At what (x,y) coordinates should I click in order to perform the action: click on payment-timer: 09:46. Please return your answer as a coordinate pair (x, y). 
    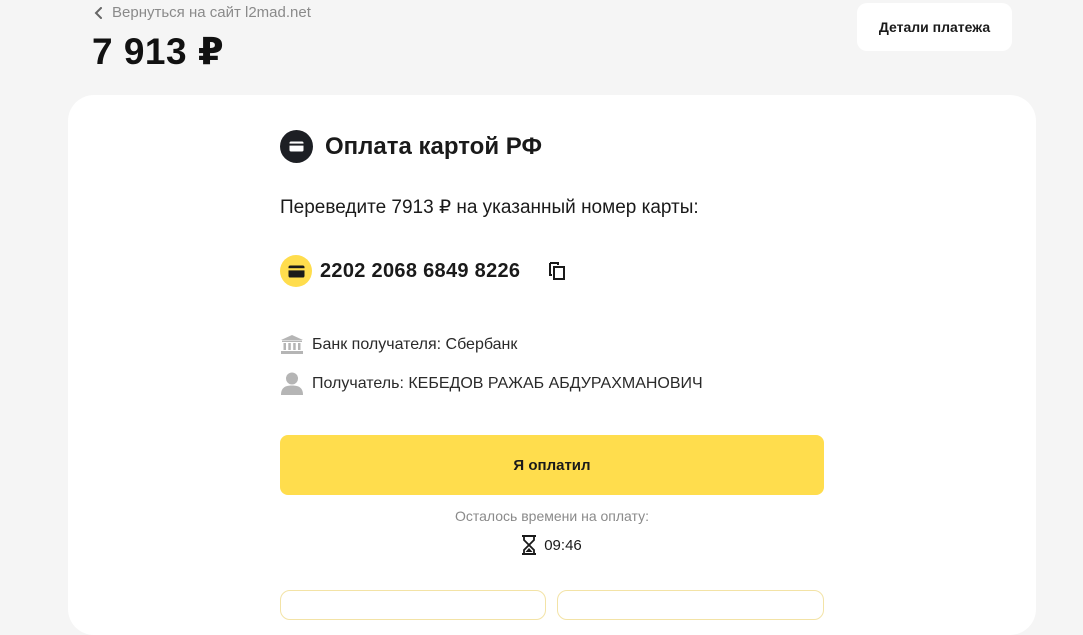
    Looking at the image, I should click on (552, 545).